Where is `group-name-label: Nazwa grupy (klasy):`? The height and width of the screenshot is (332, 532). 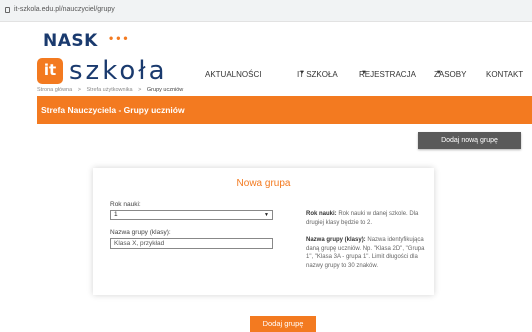
group-name-label: Nazwa grupy (klasy): is located at coordinates (140, 232).